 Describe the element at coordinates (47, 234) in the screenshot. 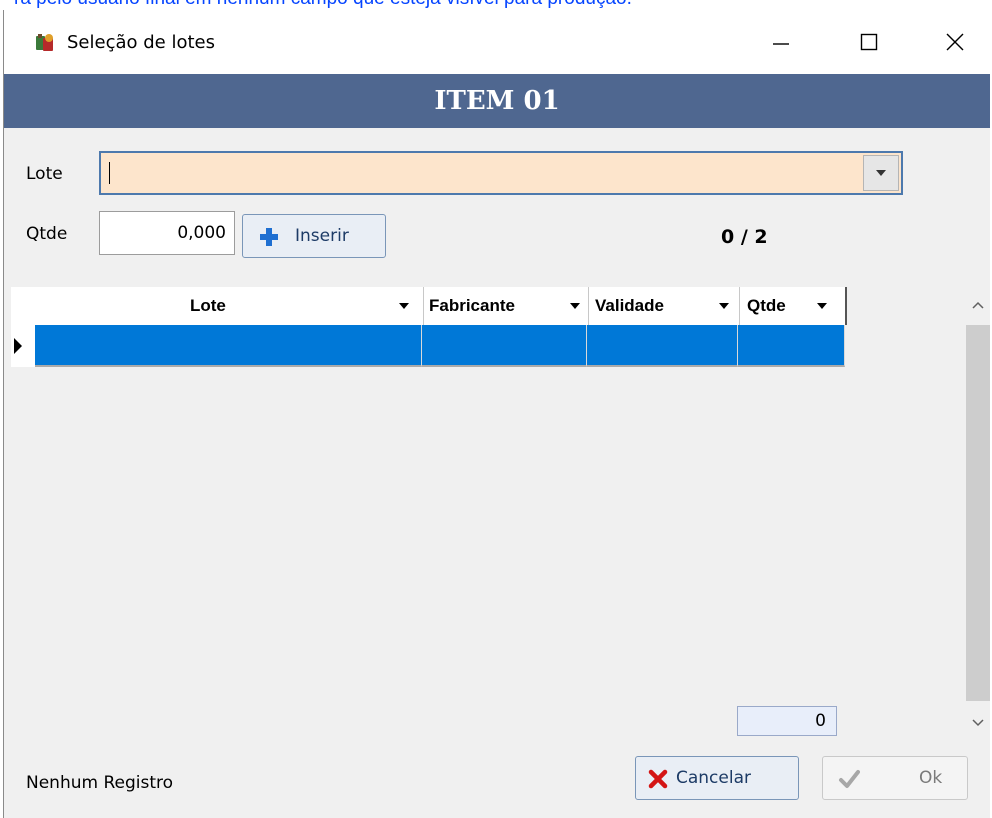

I see `qtde-label: Qtde` at that location.